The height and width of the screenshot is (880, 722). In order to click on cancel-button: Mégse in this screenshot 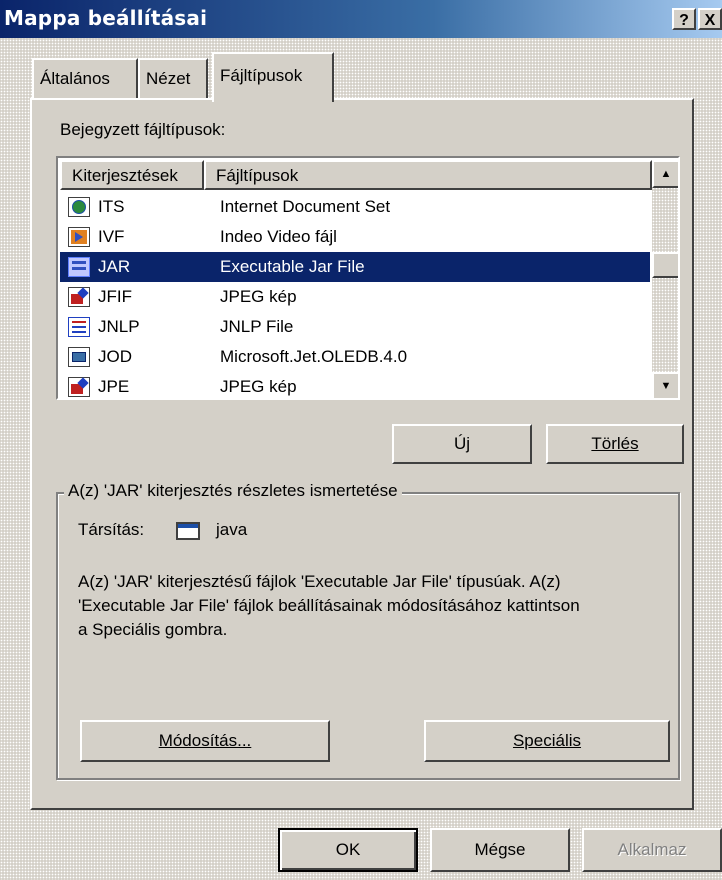, I will do `click(500, 850)`.